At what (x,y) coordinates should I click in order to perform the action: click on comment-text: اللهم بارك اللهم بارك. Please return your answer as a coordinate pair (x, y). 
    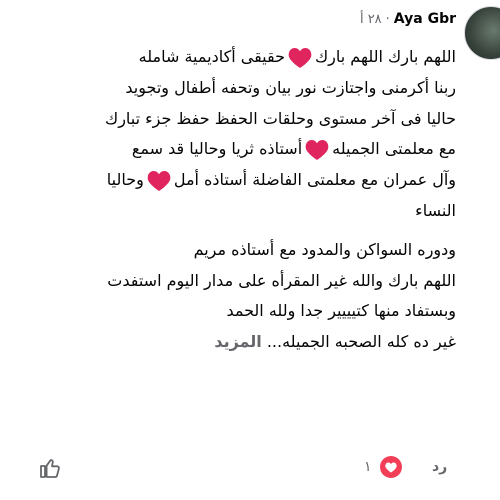
    Looking at the image, I should click on (385, 56).